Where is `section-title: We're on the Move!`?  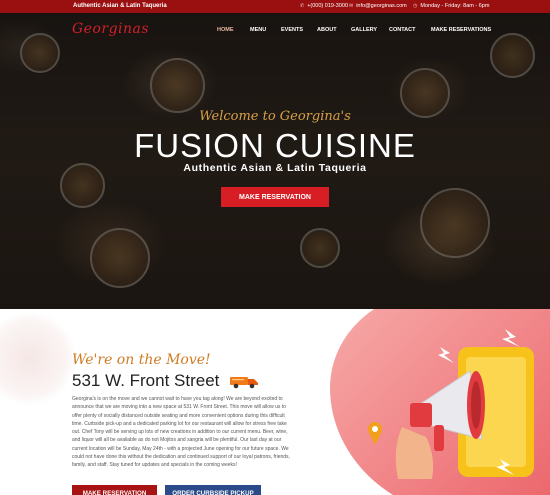
section-title: We're on the Move! is located at coordinates (141, 360).